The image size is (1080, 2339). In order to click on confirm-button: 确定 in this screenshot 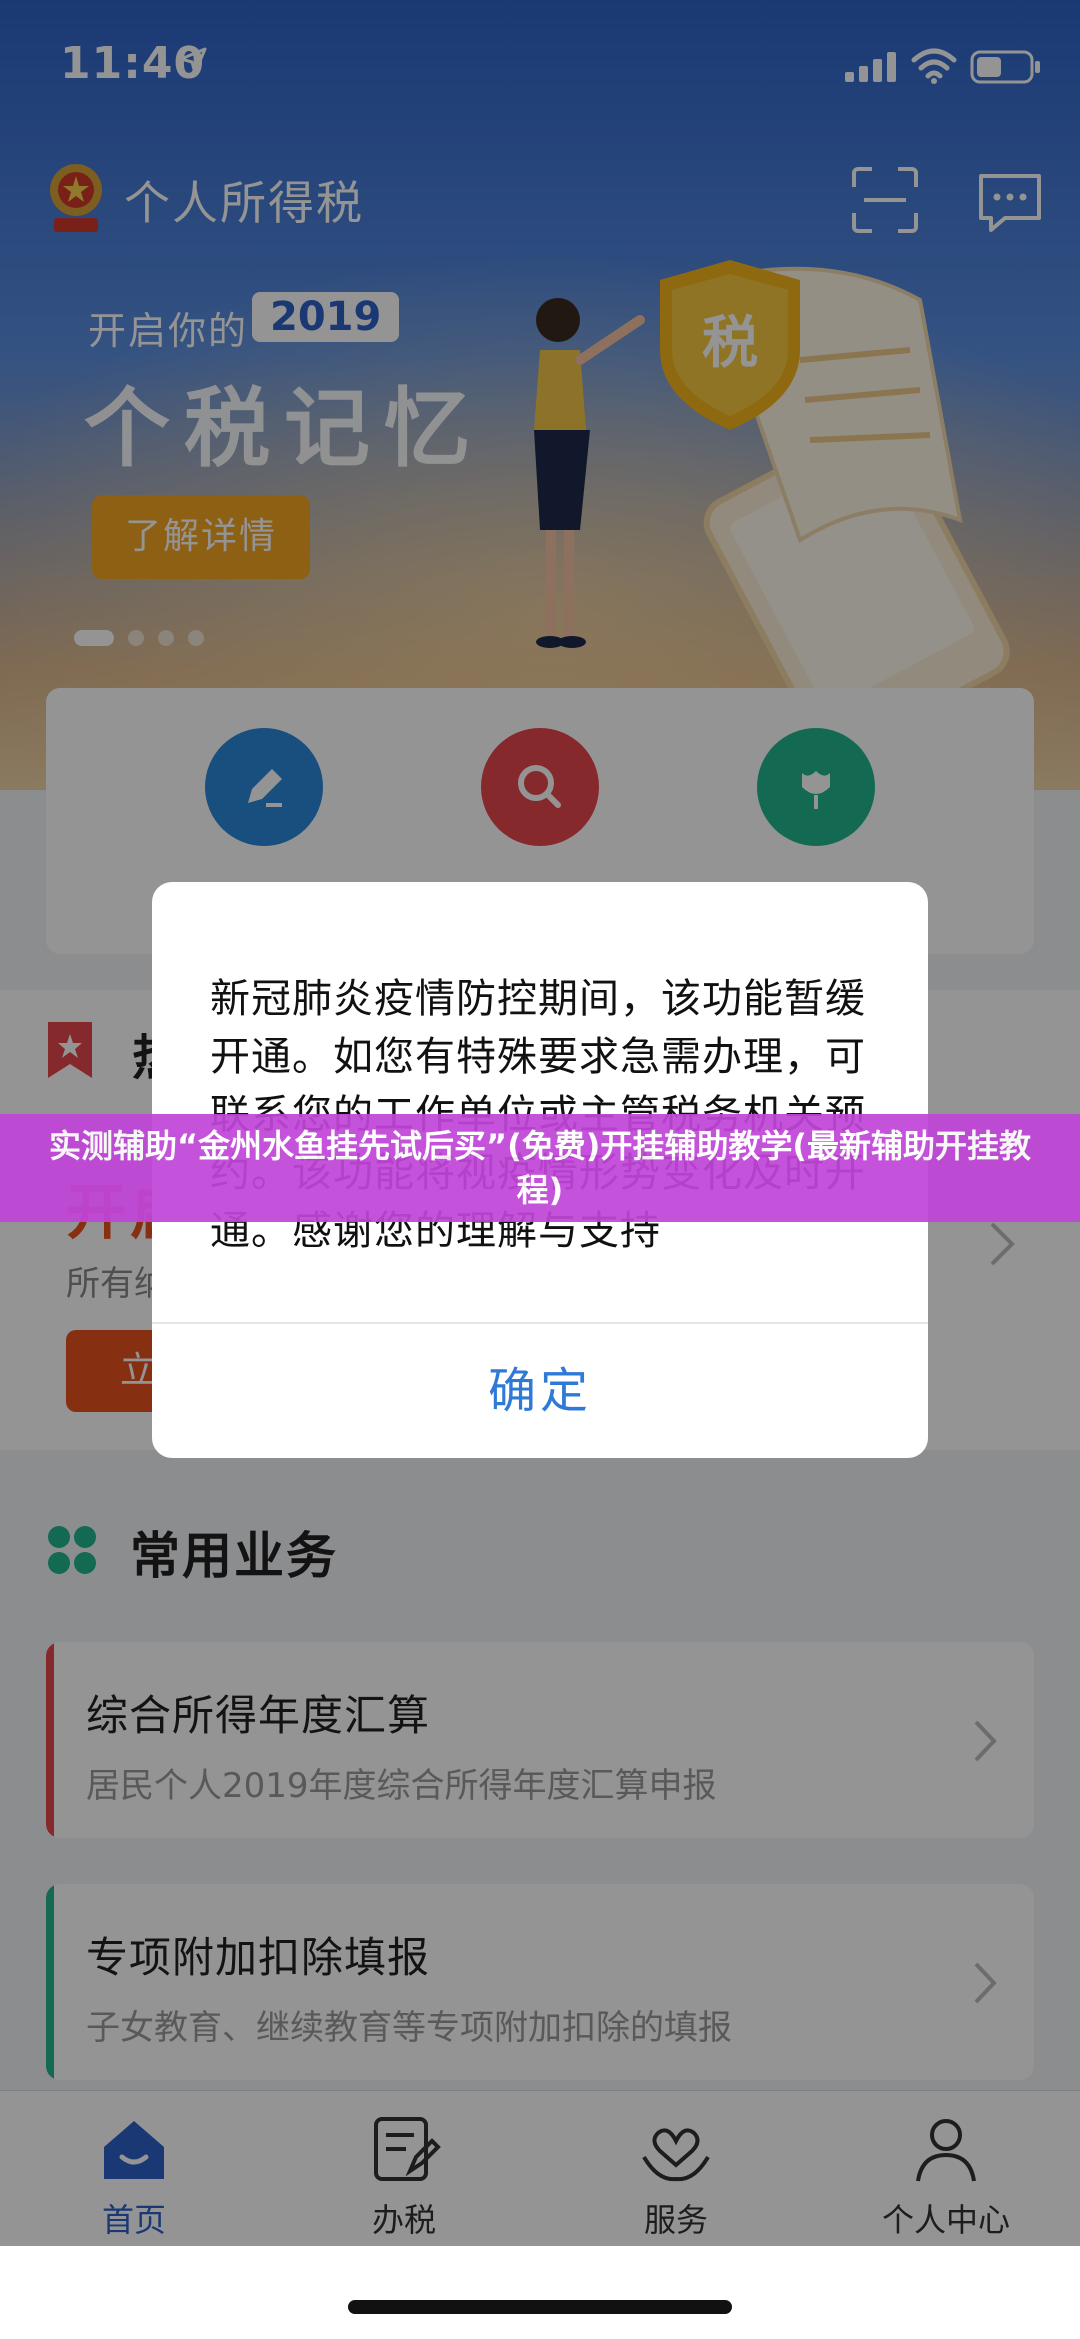, I will do `click(540, 1391)`.